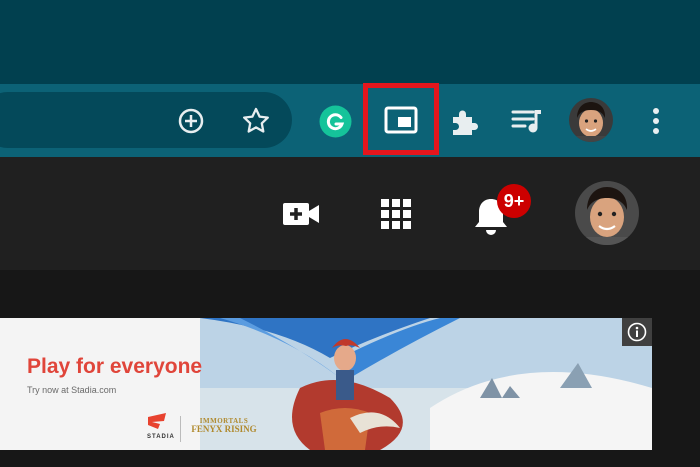  What do you see at coordinates (72, 390) in the screenshot?
I see `ad-subtext: Try now at Stadia.com` at bounding box center [72, 390].